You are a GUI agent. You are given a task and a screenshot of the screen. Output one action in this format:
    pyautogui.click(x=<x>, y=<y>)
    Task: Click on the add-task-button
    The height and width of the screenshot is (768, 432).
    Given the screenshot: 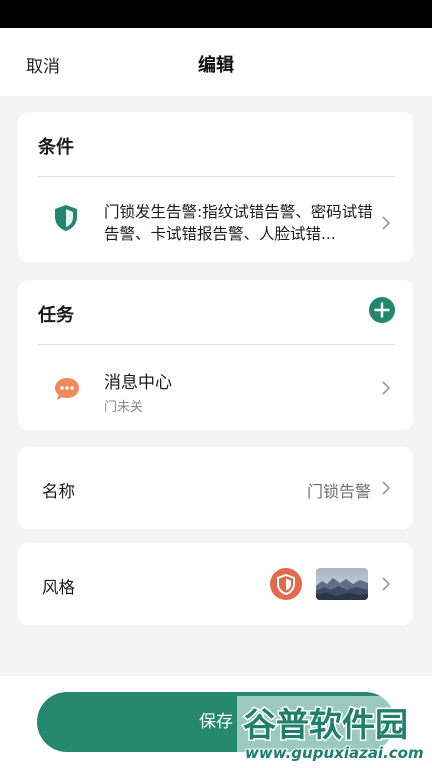 What is the action you would take?
    pyautogui.click(x=382, y=310)
    